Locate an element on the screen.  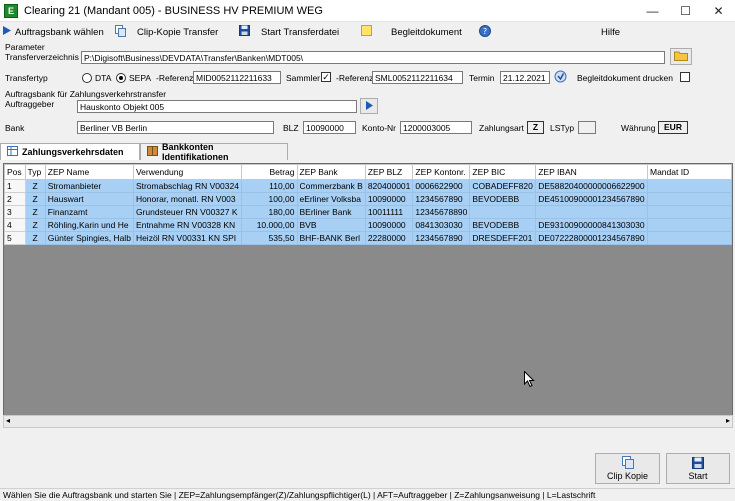
cell-zep-bank: BErliner Bank is located at coordinates (331, 212).